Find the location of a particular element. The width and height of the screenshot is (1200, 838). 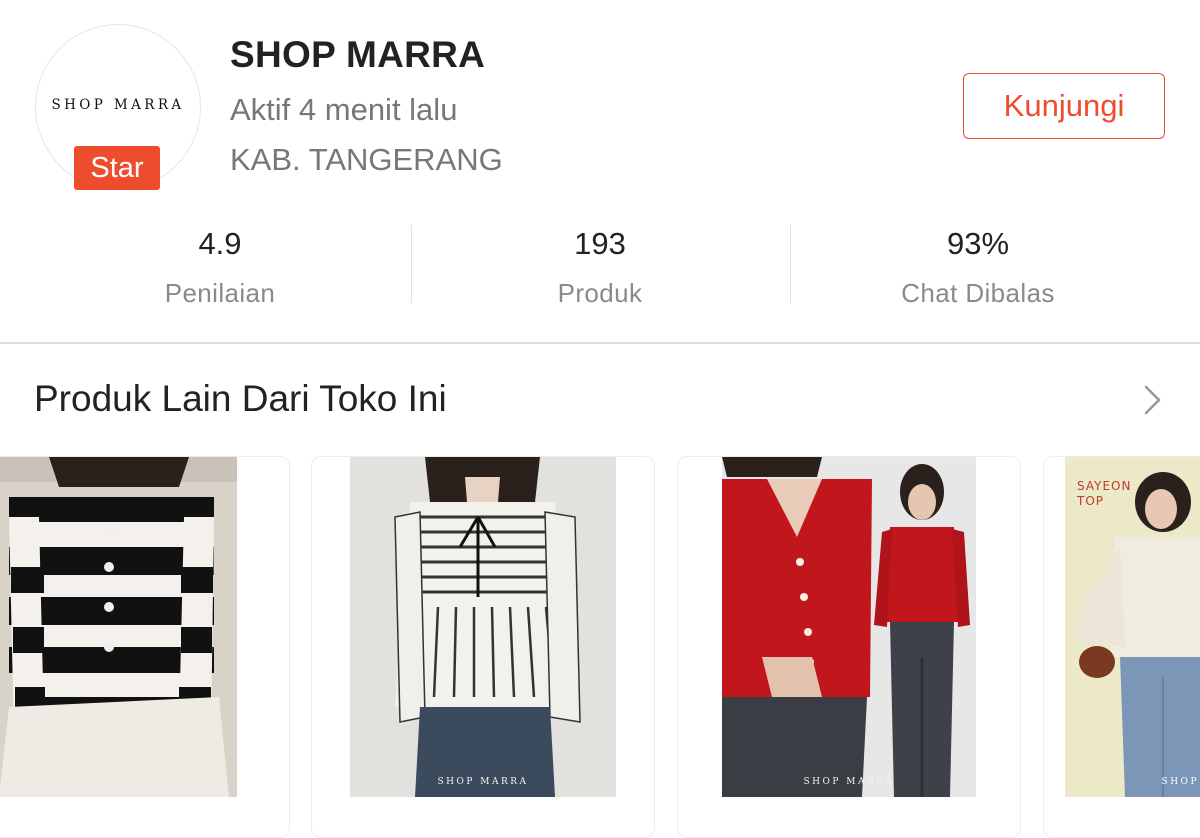

stat-label: Produk is located at coordinates (600, 293).